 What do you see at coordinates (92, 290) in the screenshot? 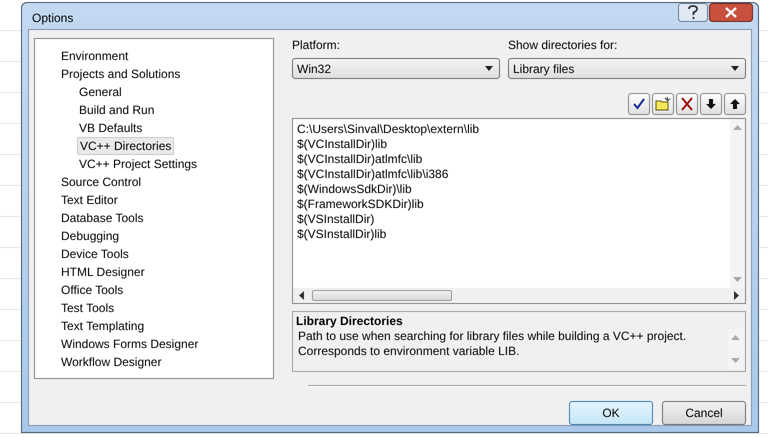
I see `tree-item: Office Tools` at bounding box center [92, 290].